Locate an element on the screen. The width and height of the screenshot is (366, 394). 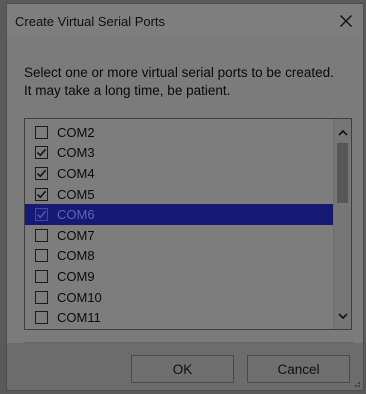
port-label: COM5 is located at coordinates (76, 194).